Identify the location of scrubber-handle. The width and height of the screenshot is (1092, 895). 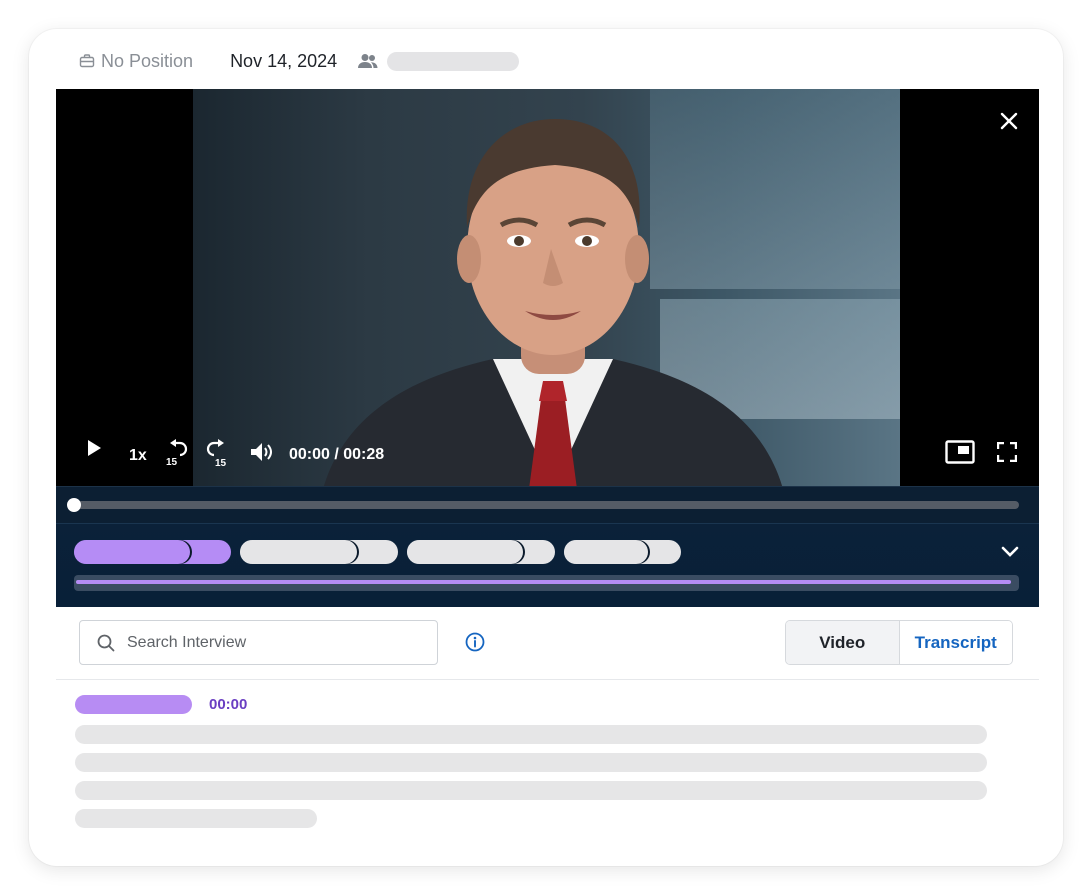
(74, 505).